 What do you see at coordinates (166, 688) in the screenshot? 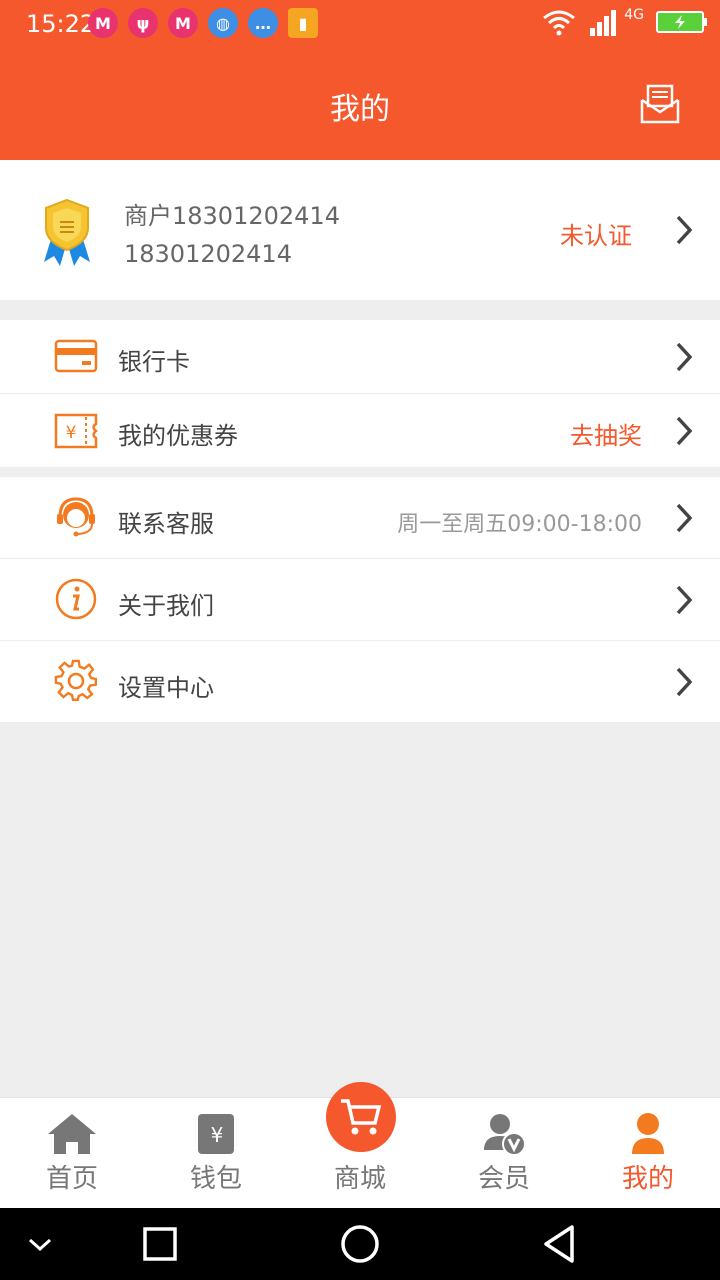
I see `list-item-label: 设置中心` at bounding box center [166, 688].